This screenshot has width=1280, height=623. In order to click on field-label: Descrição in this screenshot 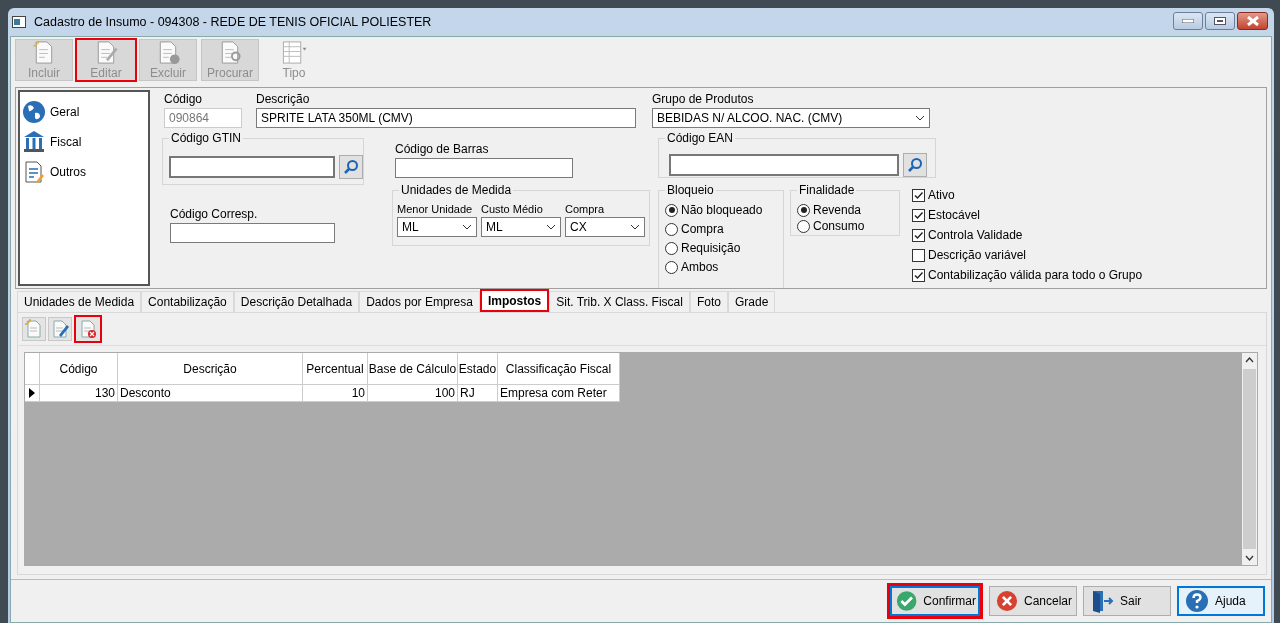, I will do `click(283, 99)`.